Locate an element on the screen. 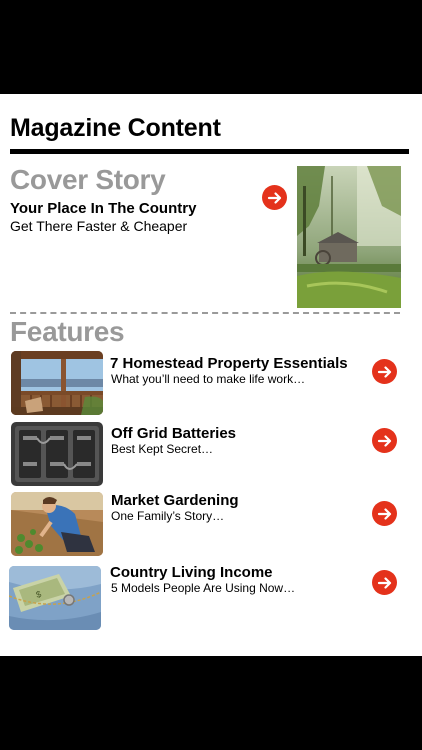  denim-pocket-money-photo: $ is located at coordinates (55, 598).